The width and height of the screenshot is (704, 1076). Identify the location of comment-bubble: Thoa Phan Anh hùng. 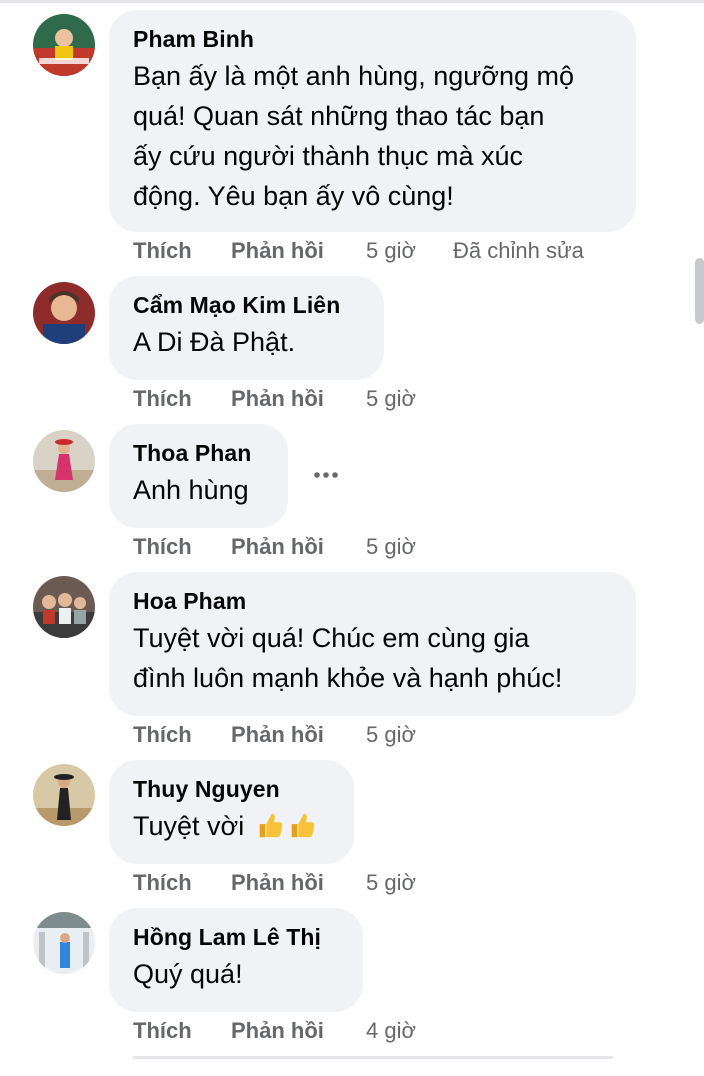
(198, 476).